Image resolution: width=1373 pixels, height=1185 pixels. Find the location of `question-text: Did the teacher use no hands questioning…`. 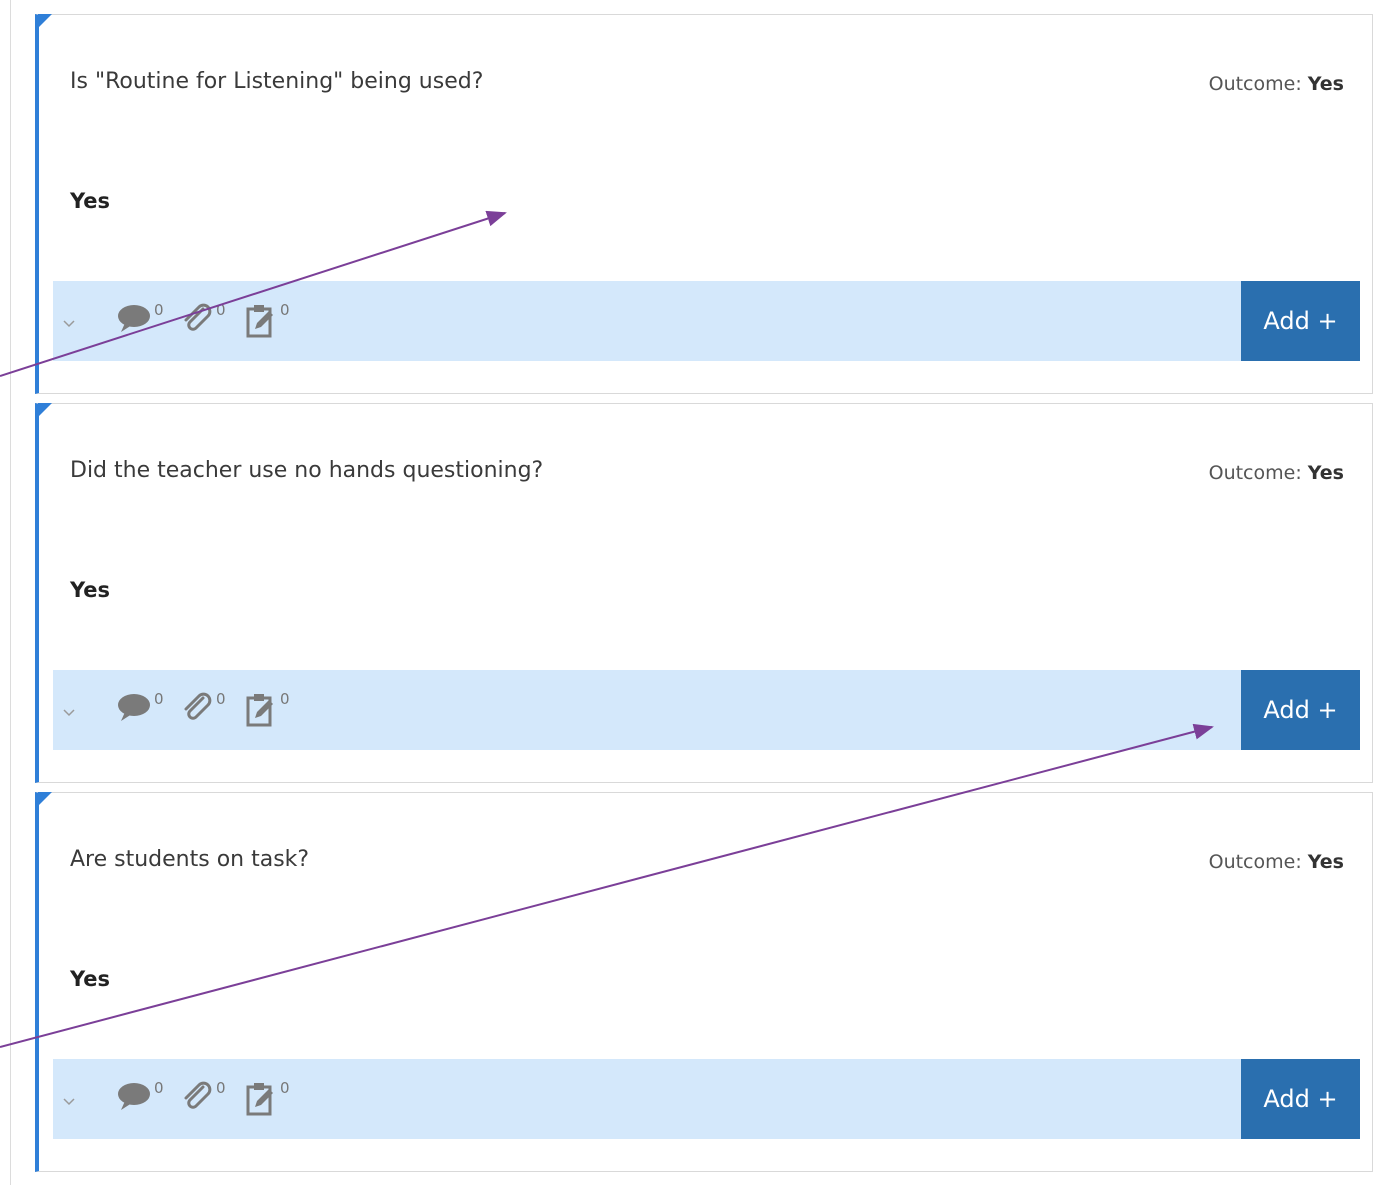

question-text: Did the teacher use no hands questioning… is located at coordinates (307, 470).